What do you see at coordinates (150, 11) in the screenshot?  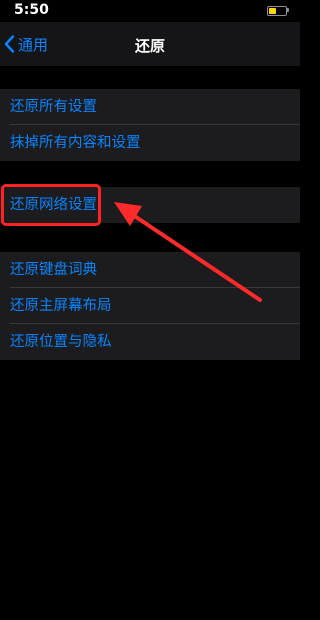 I see `status-bar: 5:50` at bounding box center [150, 11].